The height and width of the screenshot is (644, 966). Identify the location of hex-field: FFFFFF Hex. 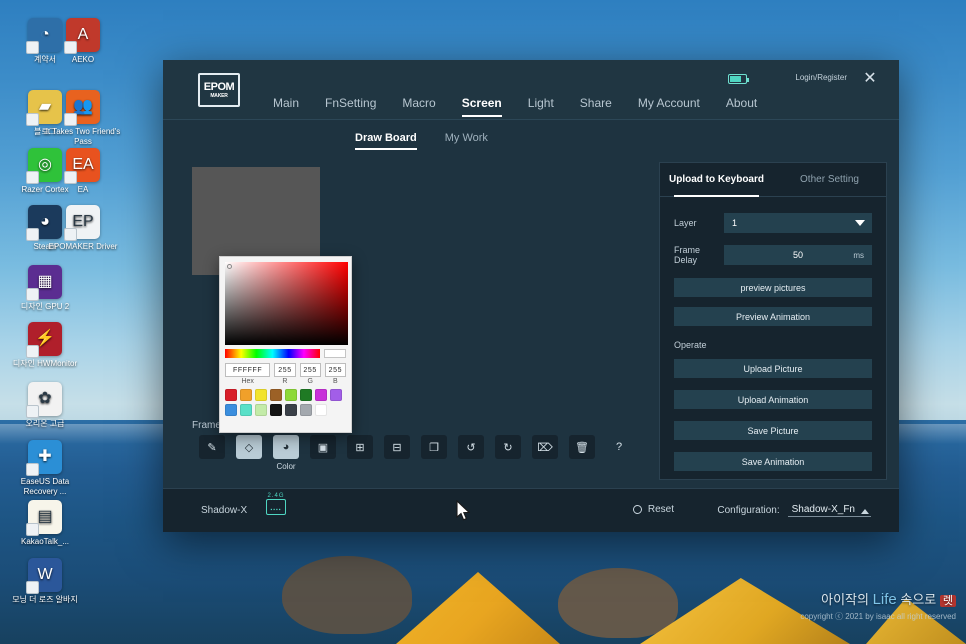
(248, 374).